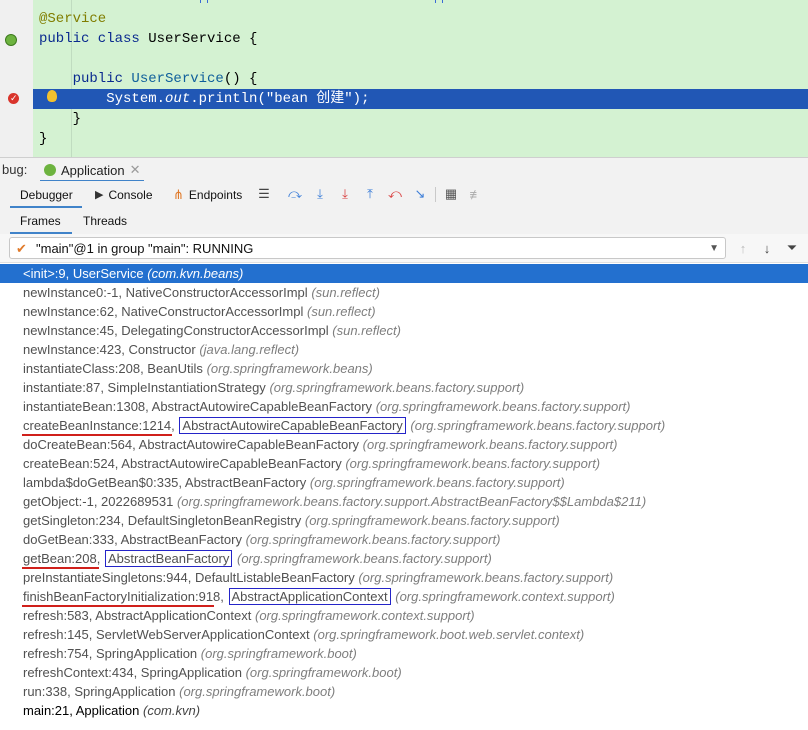  I want to click on menu-icon: ☰, so click(264, 194).